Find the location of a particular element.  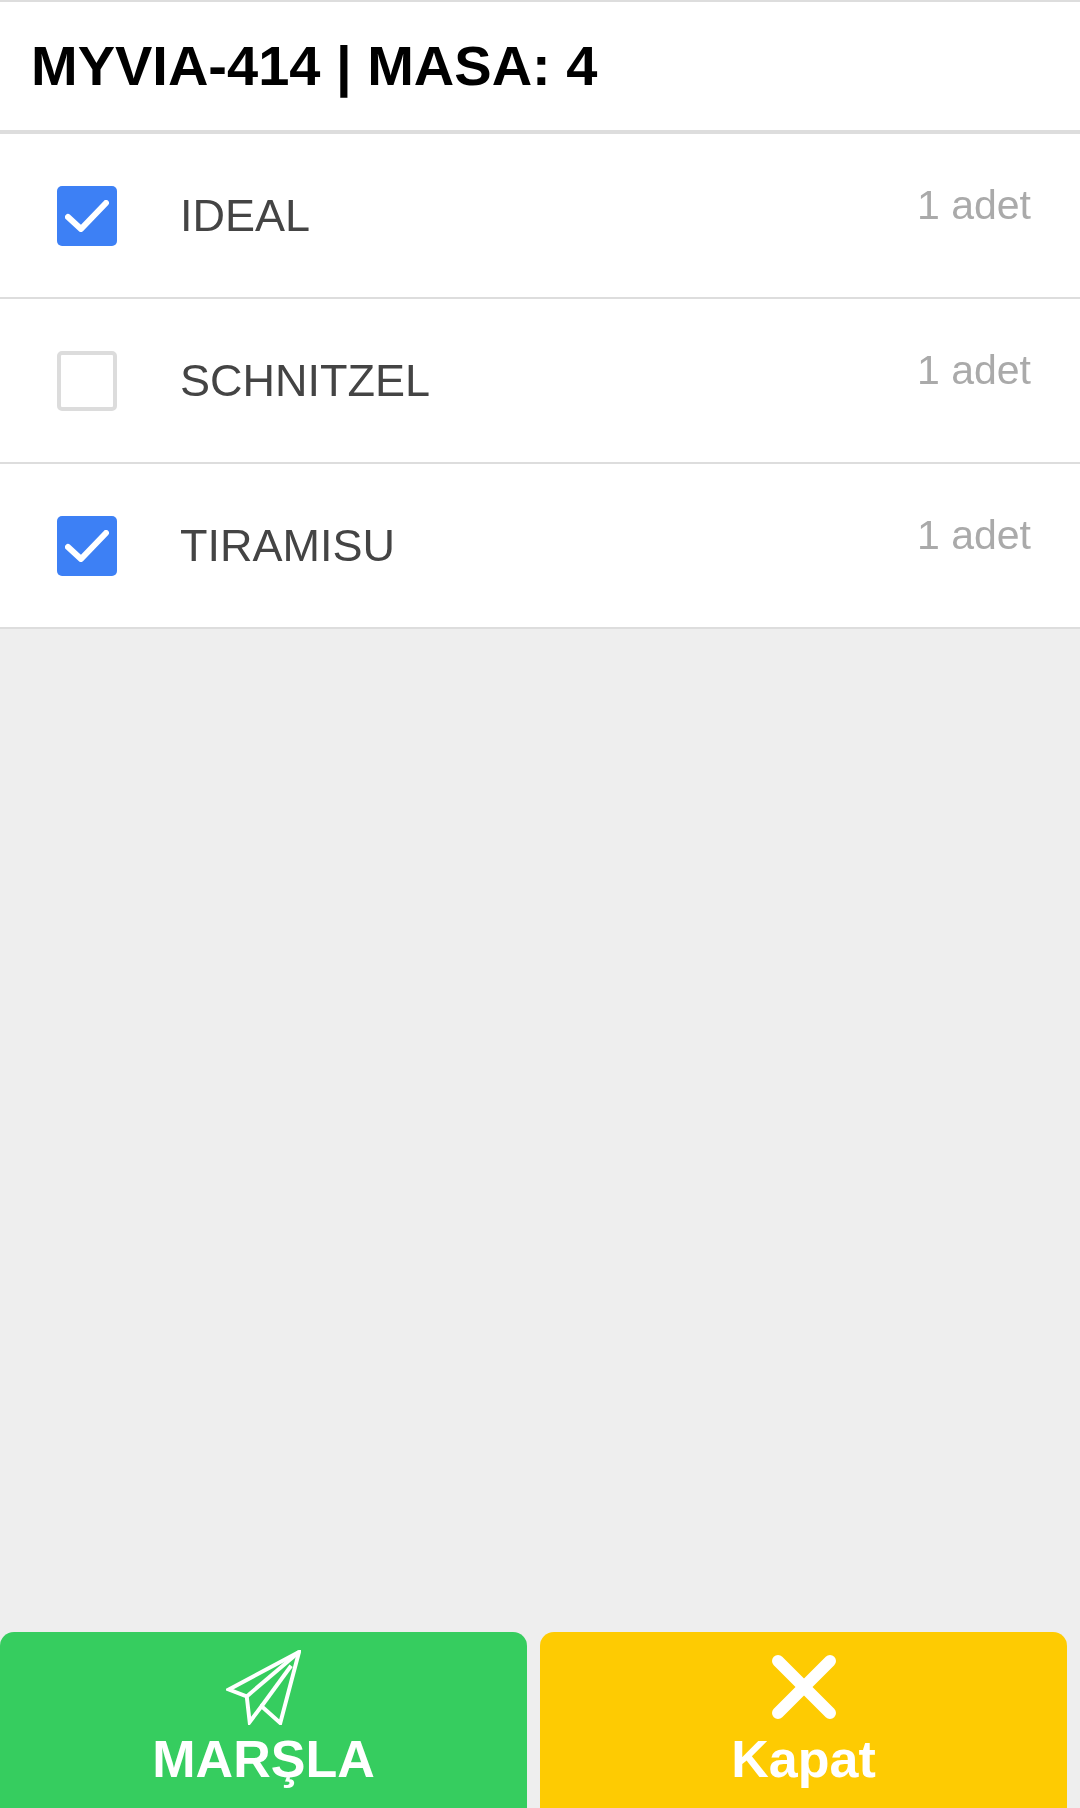

item-name: IDEAL is located at coordinates (245, 215).